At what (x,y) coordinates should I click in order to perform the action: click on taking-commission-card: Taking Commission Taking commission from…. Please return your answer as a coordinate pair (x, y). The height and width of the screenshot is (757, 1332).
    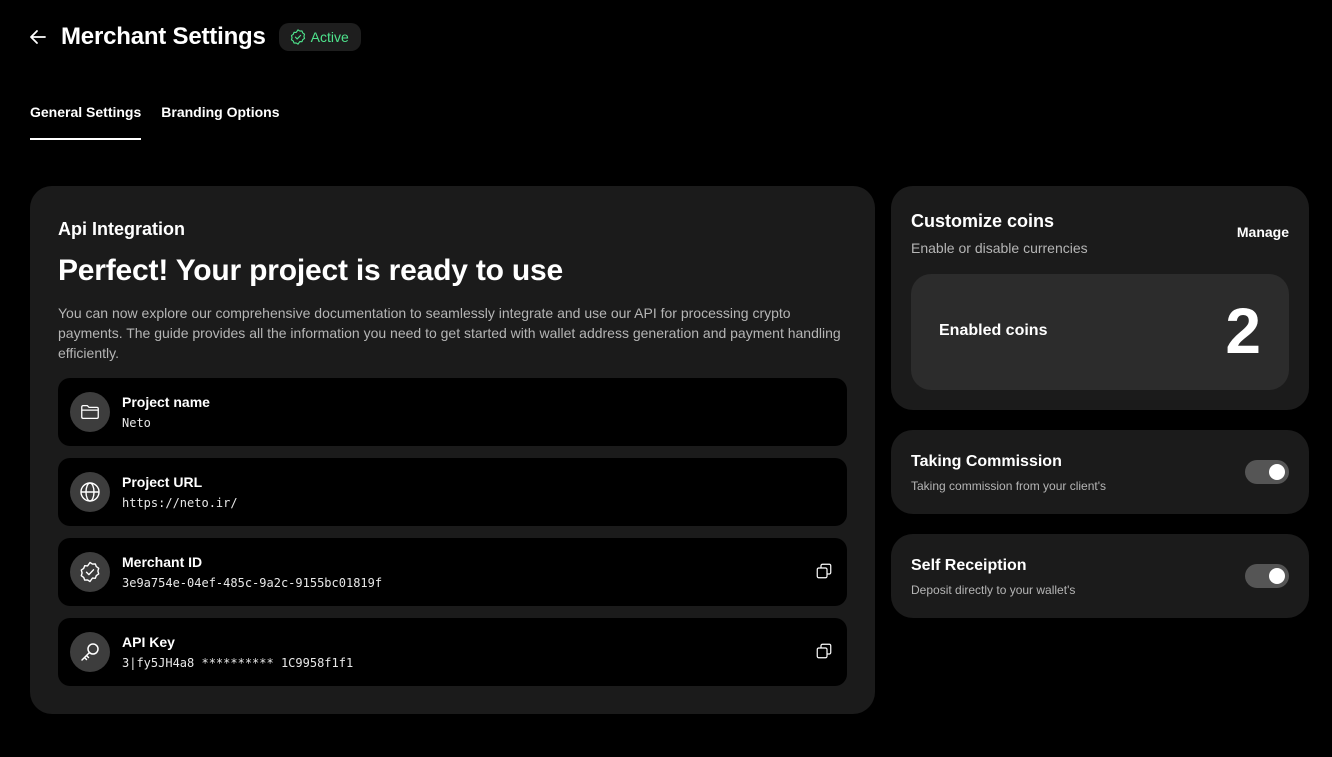
    Looking at the image, I should click on (1100, 472).